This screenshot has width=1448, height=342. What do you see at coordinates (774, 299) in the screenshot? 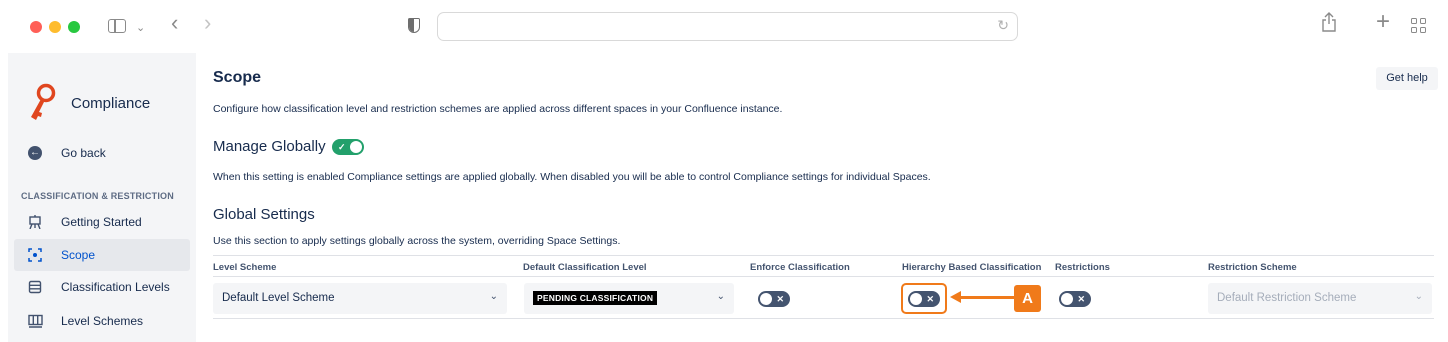
I see `enforce-classification-toggle: ✕` at bounding box center [774, 299].